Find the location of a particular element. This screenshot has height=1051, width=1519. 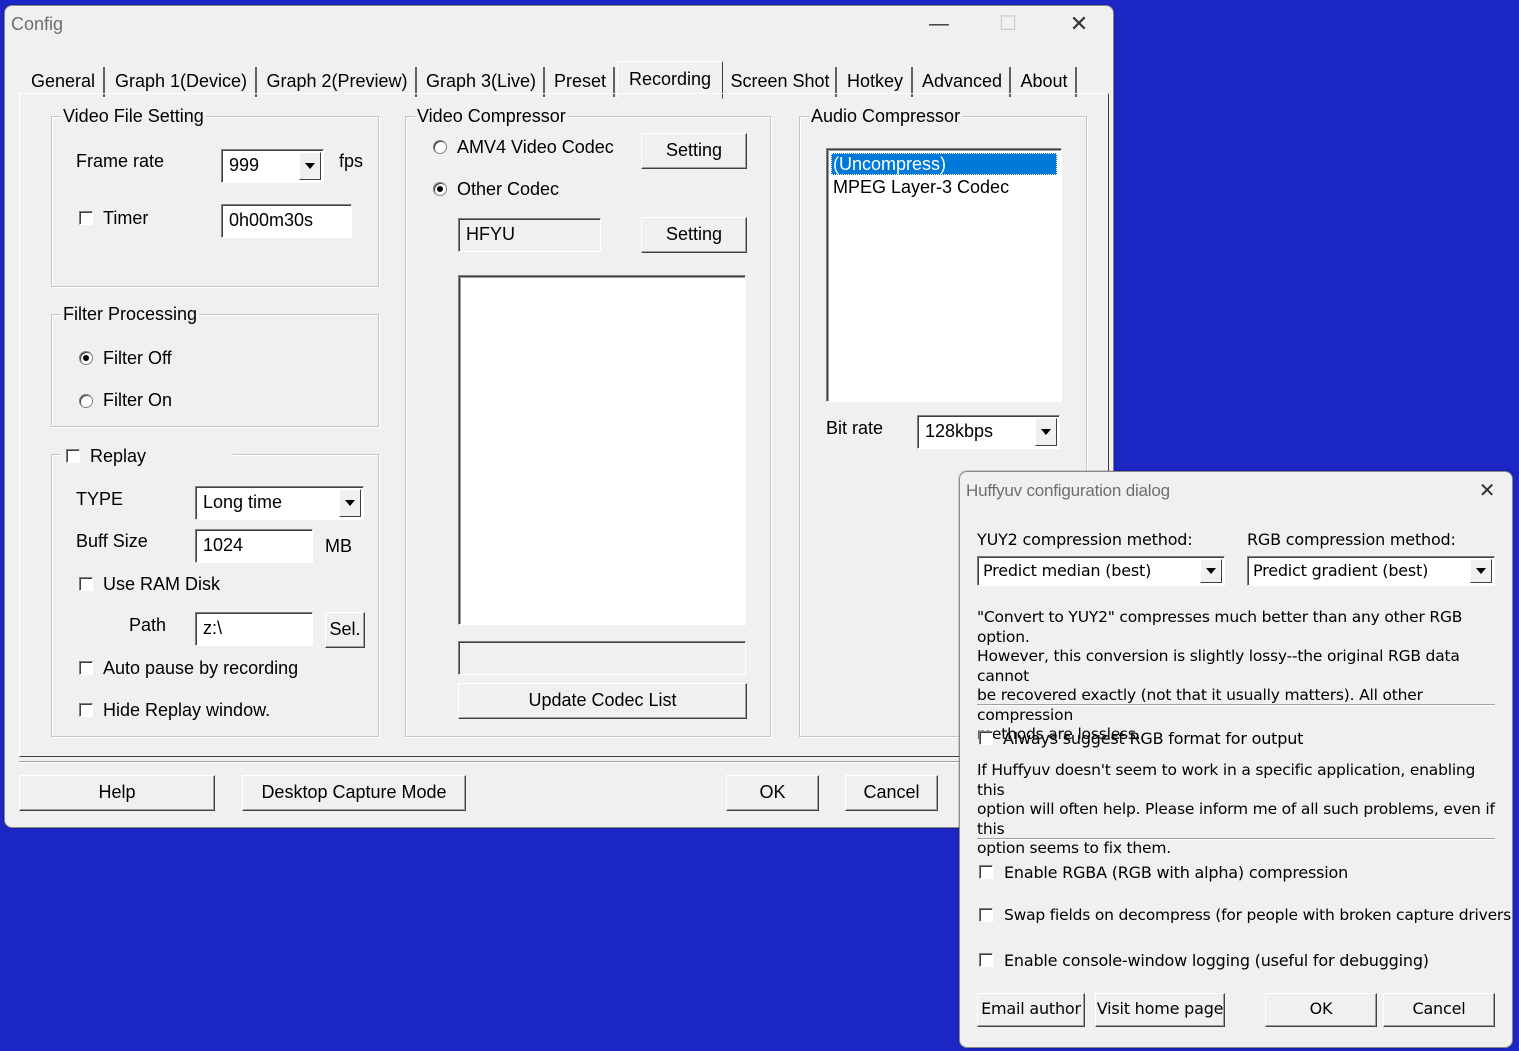

rgba-checkbox is located at coordinates (986, 872).